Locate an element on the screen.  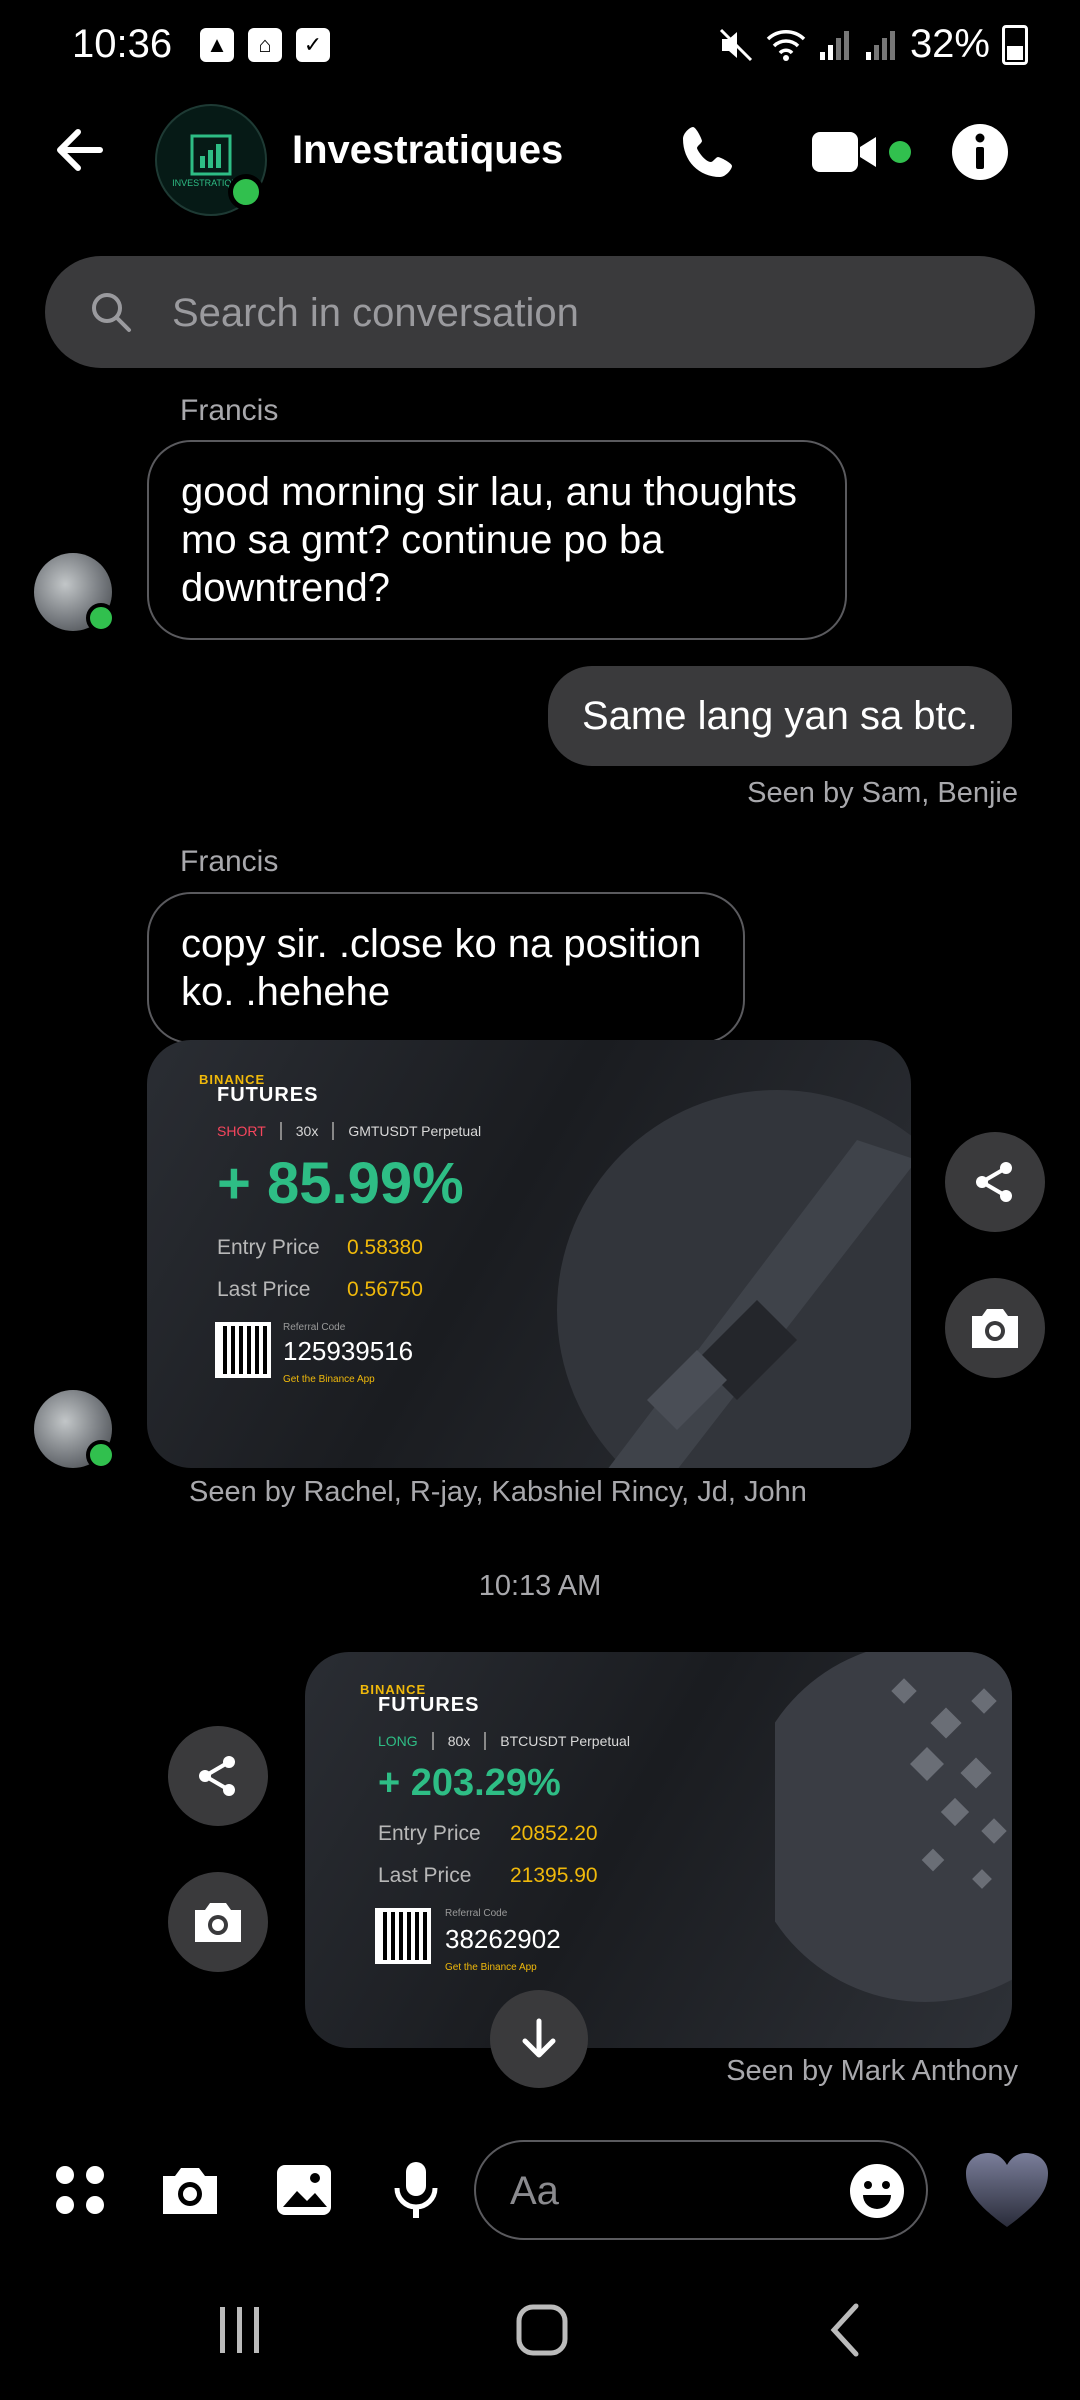
entry-price: 0.58380 is located at coordinates (385, 1247).